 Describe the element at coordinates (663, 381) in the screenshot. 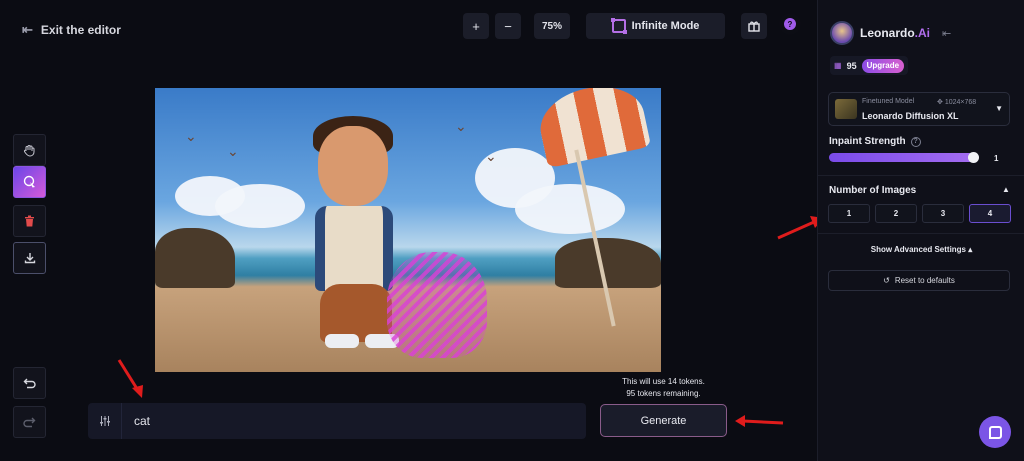

I see `token-usage-line: This will use 14 tokens.` at that location.